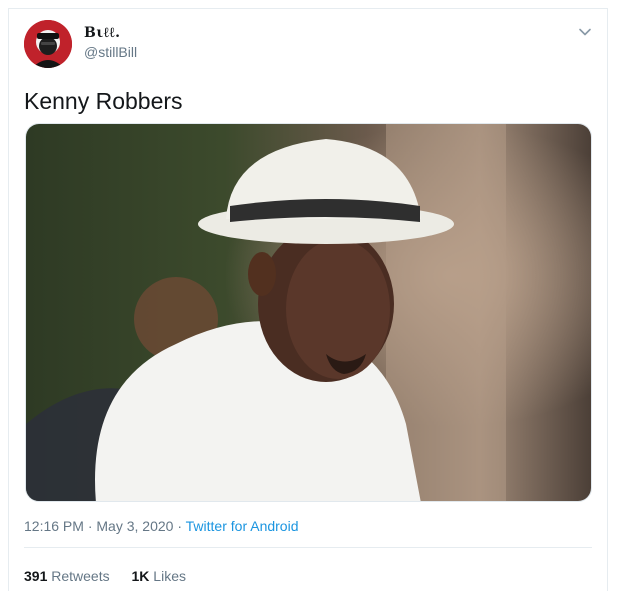 This screenshot has height=591, width=619. Describe the element at coordinates (114, 576) in the screenshot. I see `tweet-stats: 391 Retweets 1K Likes` at that location.